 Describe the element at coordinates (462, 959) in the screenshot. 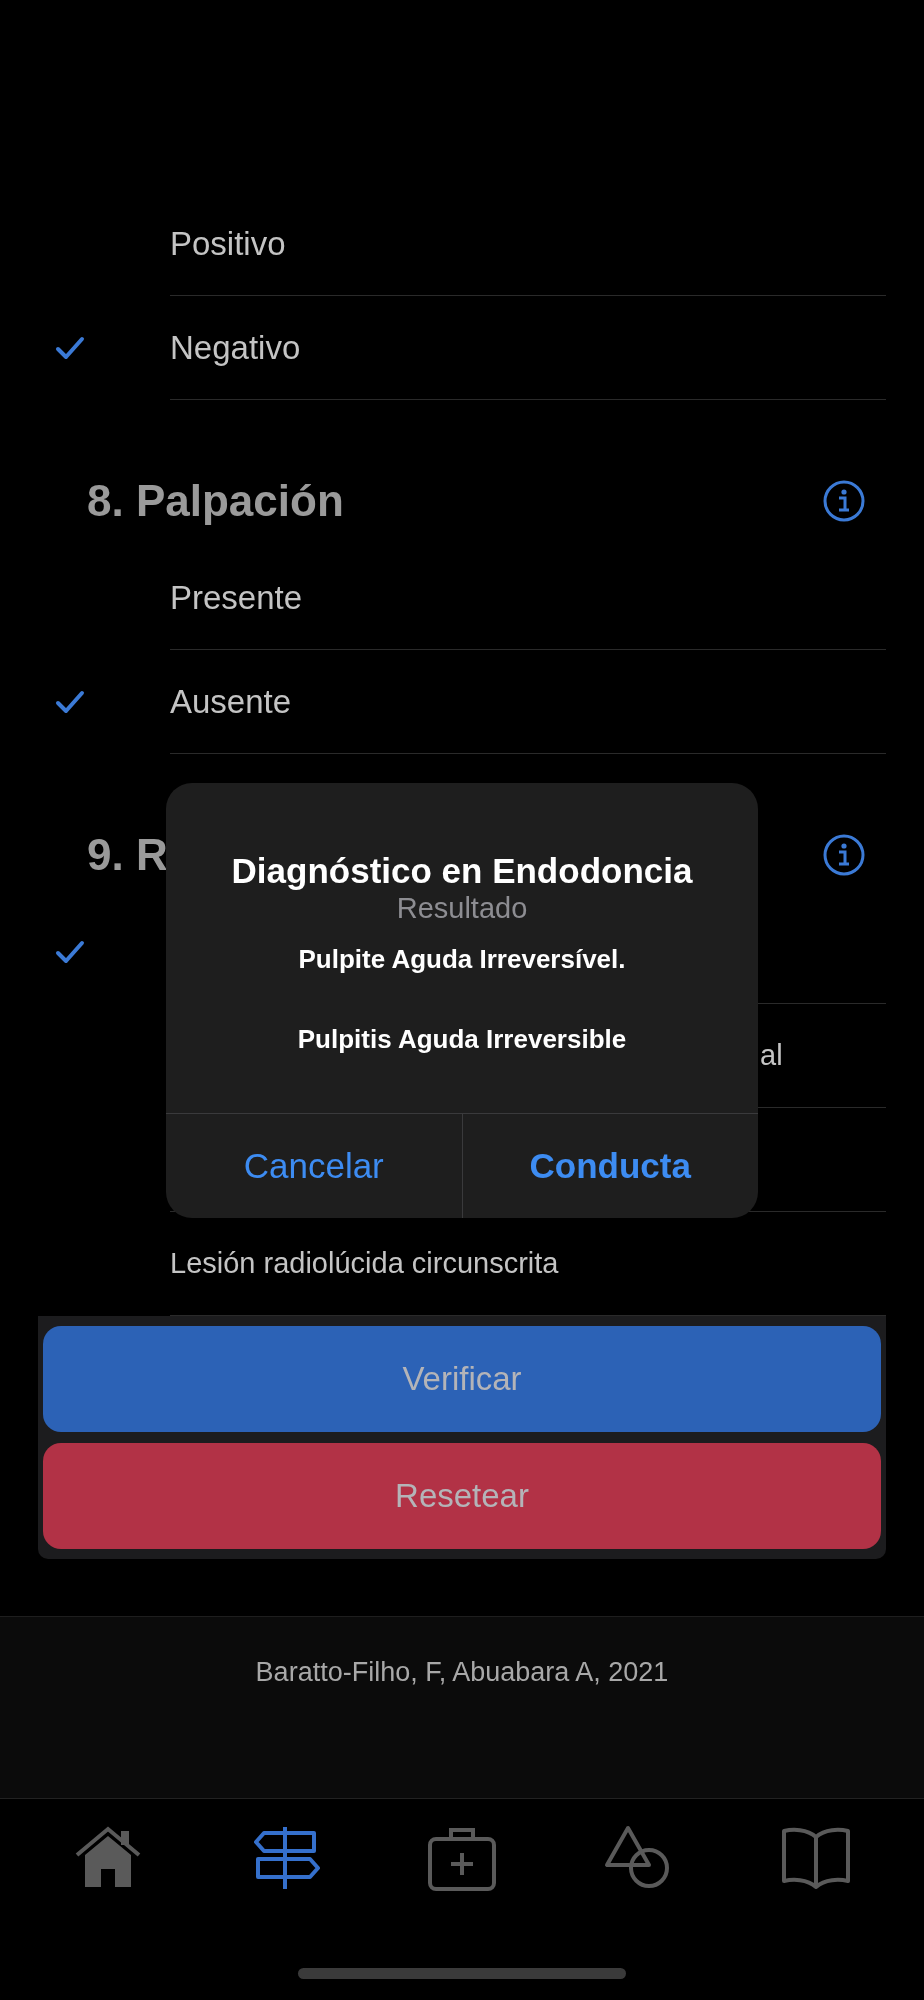

I see `dialog-message: Pulpite Aguda Irreversível.` at that location.